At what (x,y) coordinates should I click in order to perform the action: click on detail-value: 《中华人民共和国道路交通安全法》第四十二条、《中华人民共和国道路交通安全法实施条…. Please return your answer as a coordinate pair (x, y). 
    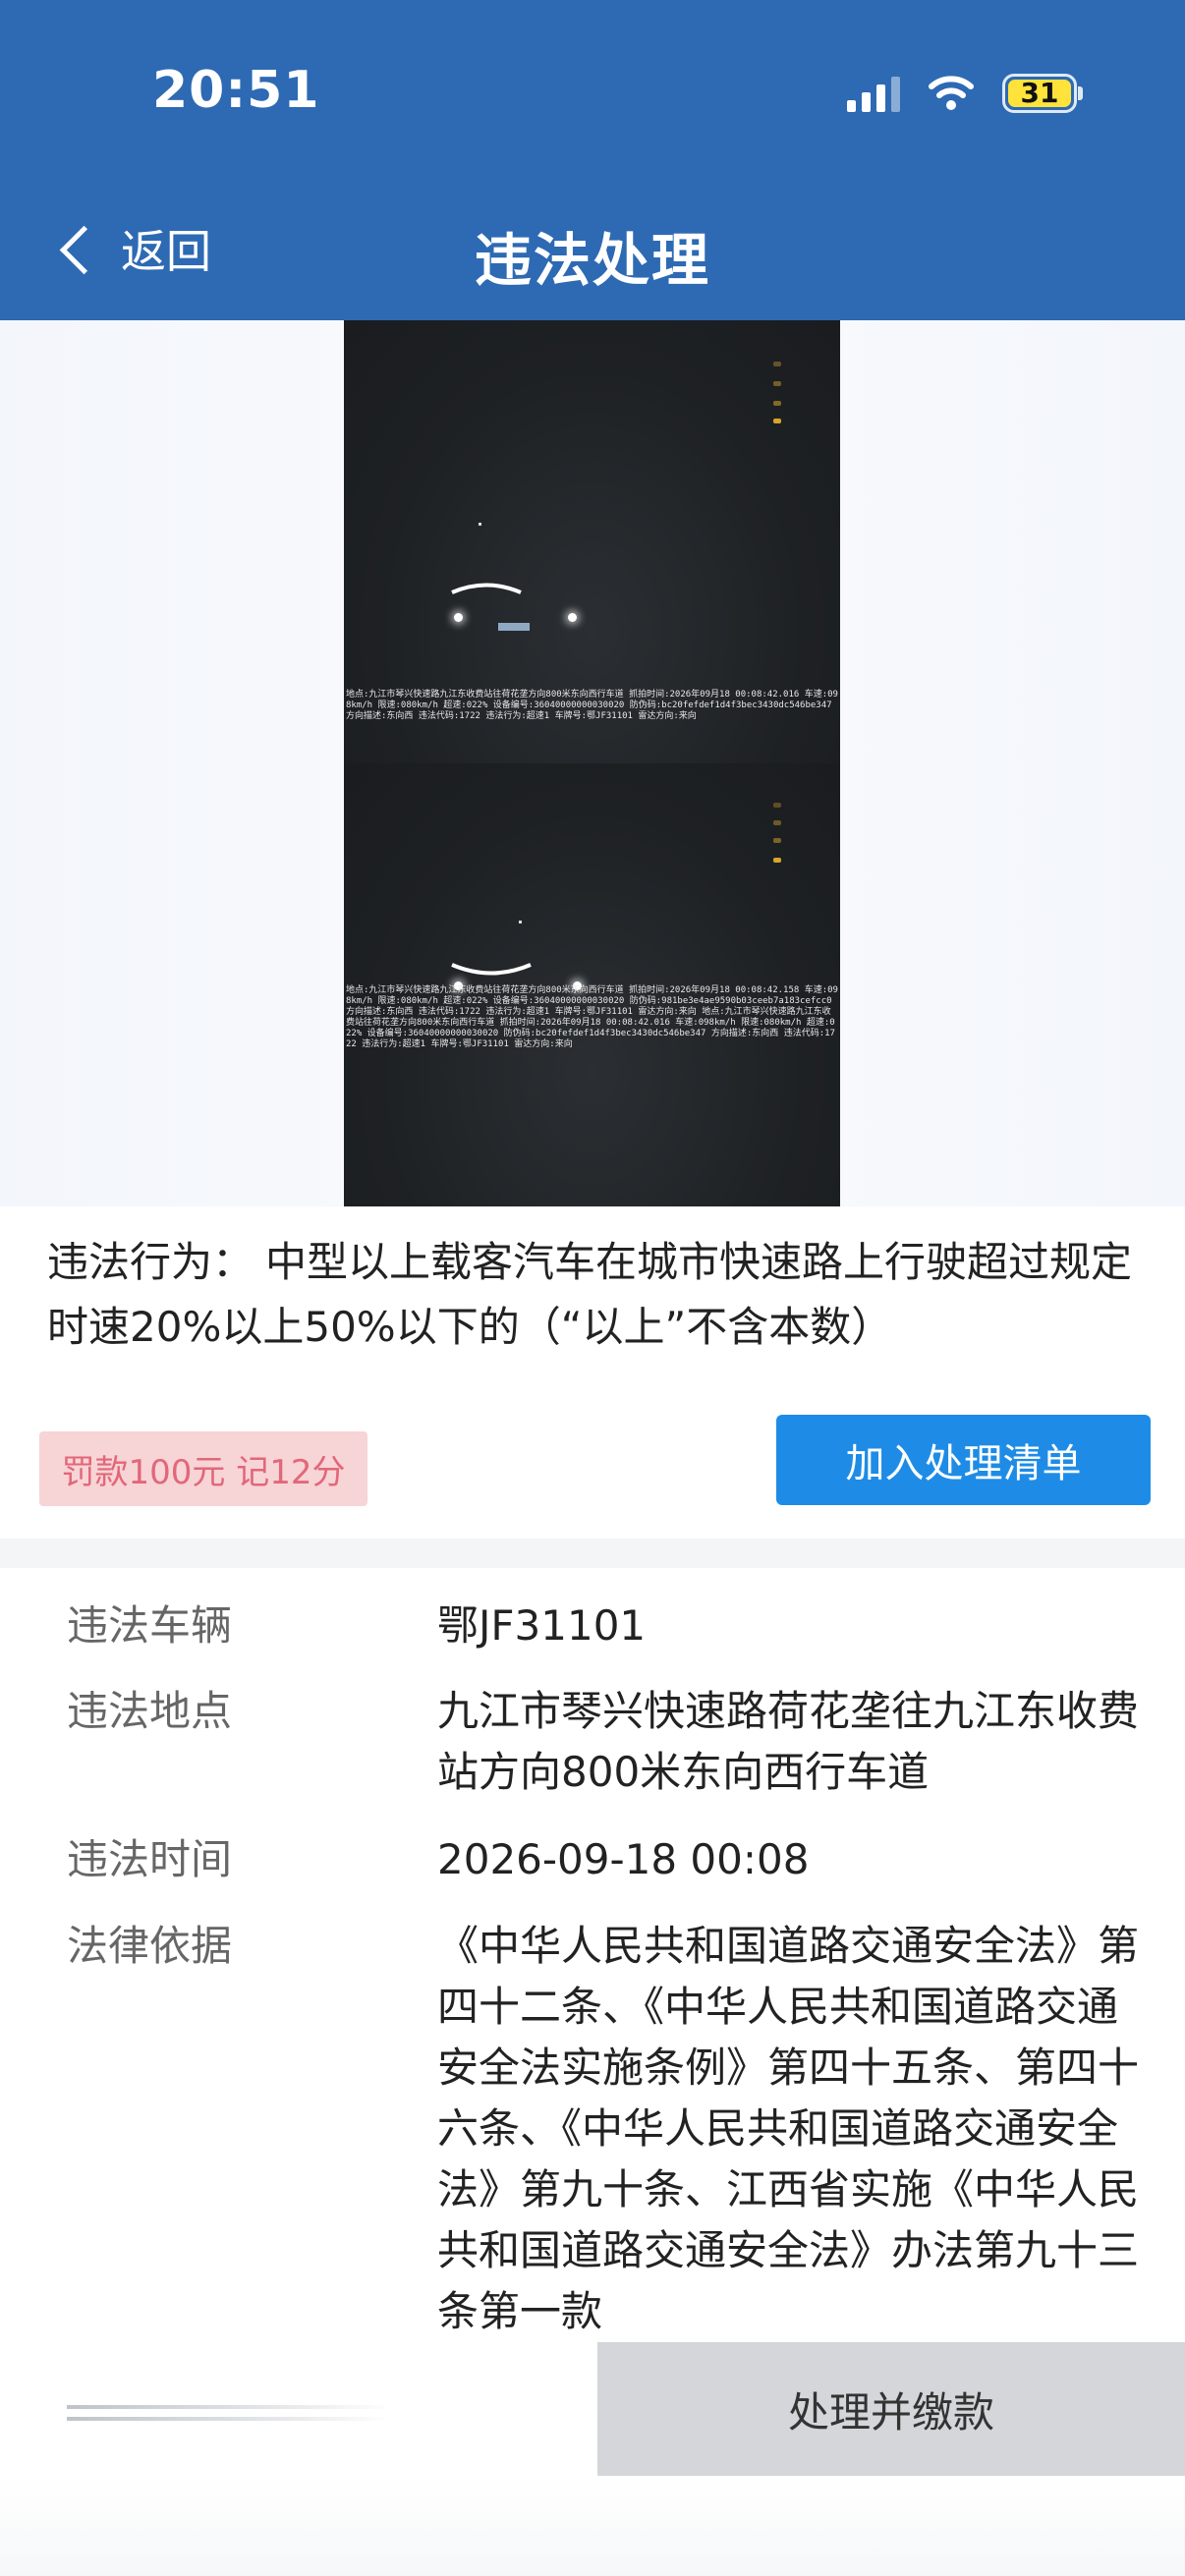
    Looking at the image, I should click on (788, 2128).